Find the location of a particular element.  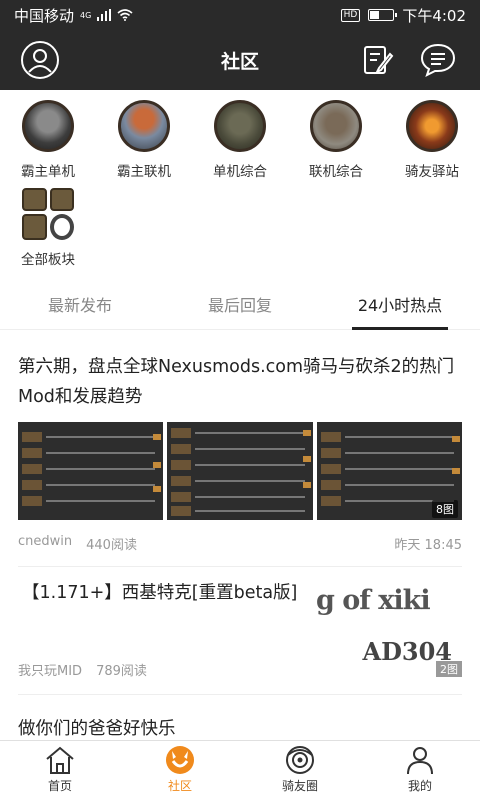

post-meta: cnedwin 440阅读 昨天 18:45 is located at coordinates (240, 543).